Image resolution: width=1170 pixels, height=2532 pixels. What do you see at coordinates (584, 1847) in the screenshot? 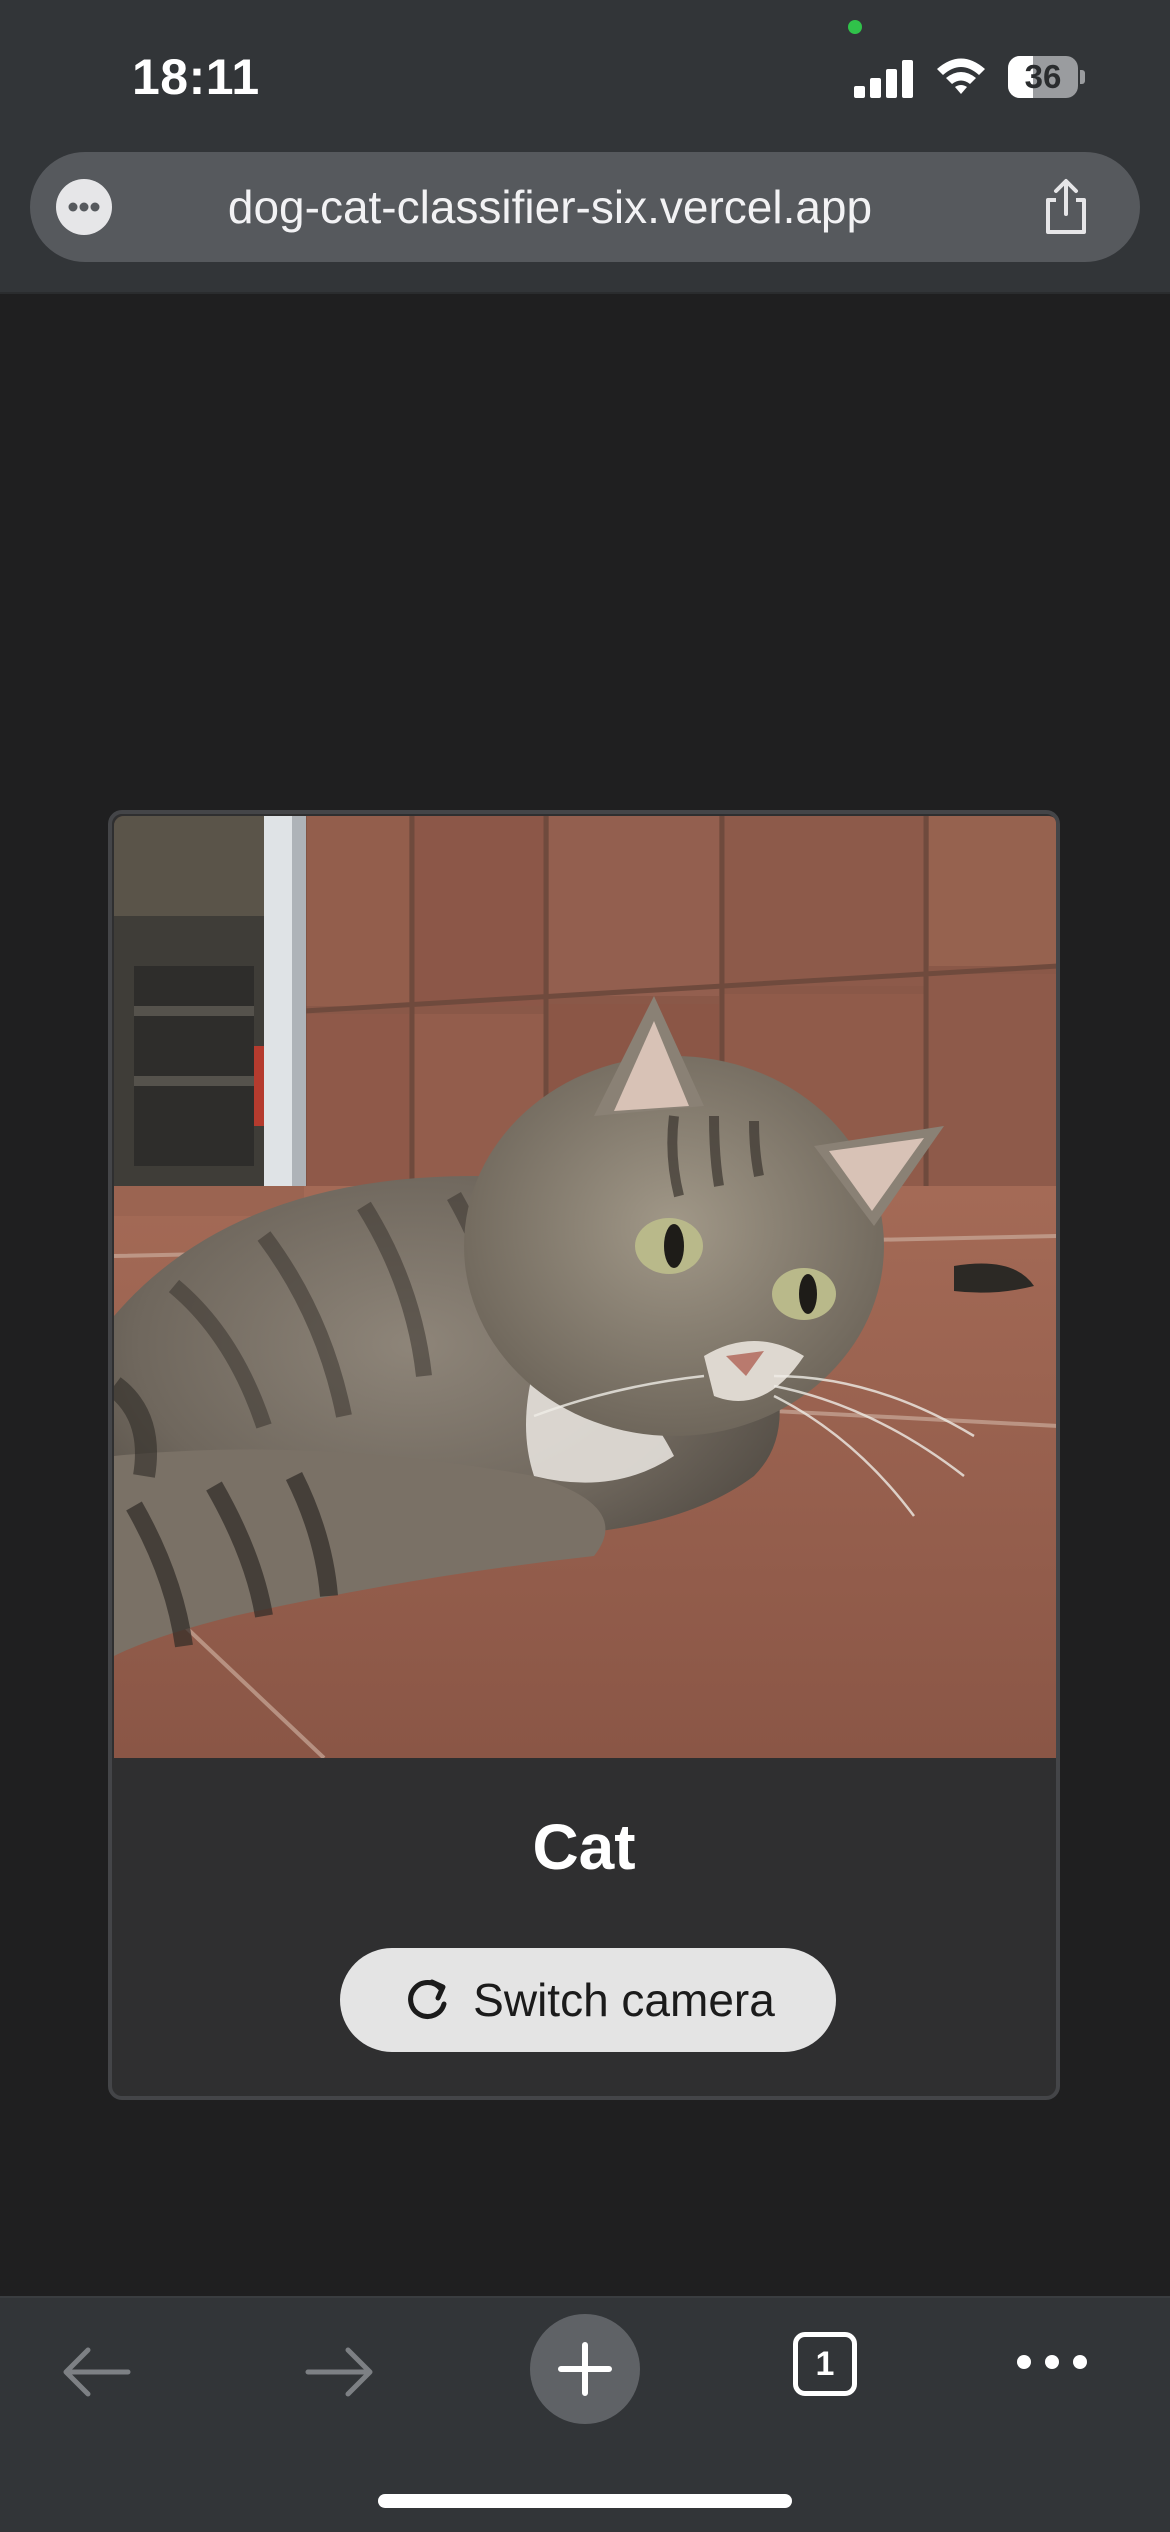
I see `prediction-label: Cat` at bounding box center [584, 1847].